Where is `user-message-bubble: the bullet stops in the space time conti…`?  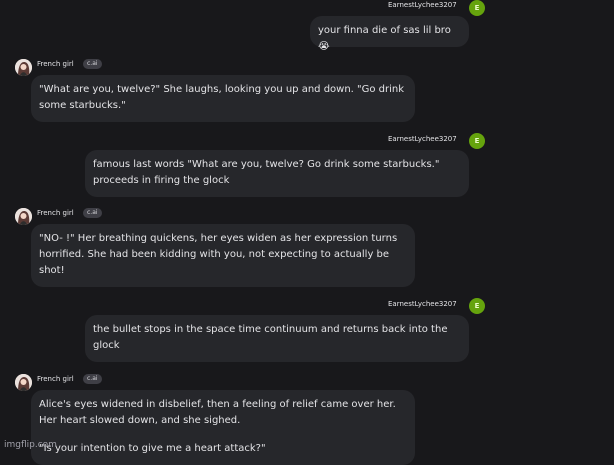 user-message-bubble: the bullet stops in the space time conti… is located at coordinates (277, 338).